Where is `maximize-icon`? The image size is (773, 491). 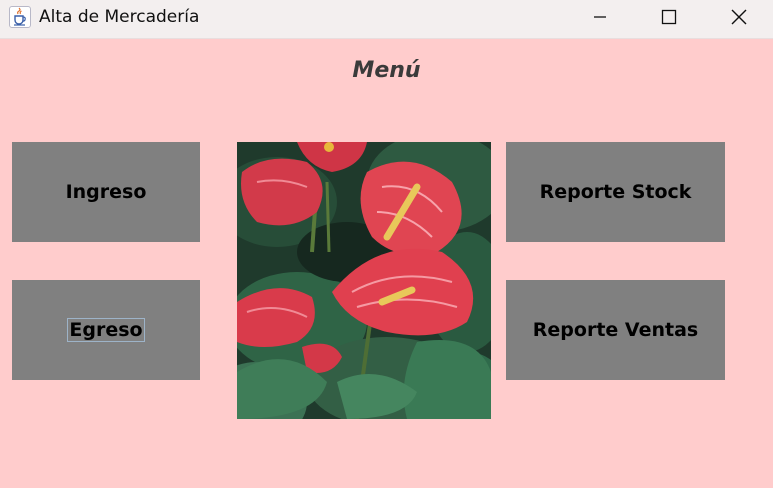
maximize-icon is located at coordinates (669, 17).